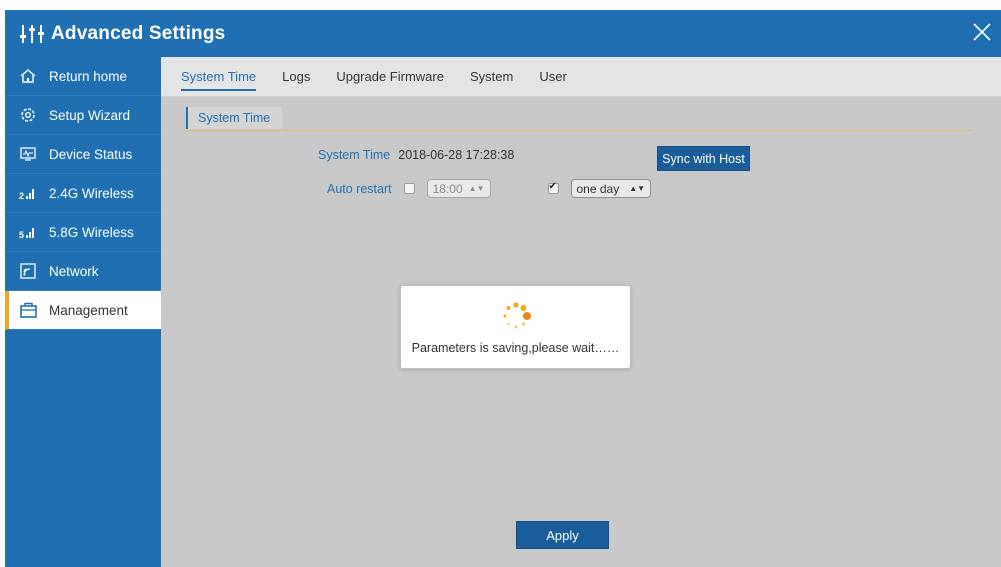 Image resolution: width=1001 pixels, height=567 pixels. Describe the element at coordinates (296, 77) in the screenshot. I see `tab-logs: Logs` at that location.